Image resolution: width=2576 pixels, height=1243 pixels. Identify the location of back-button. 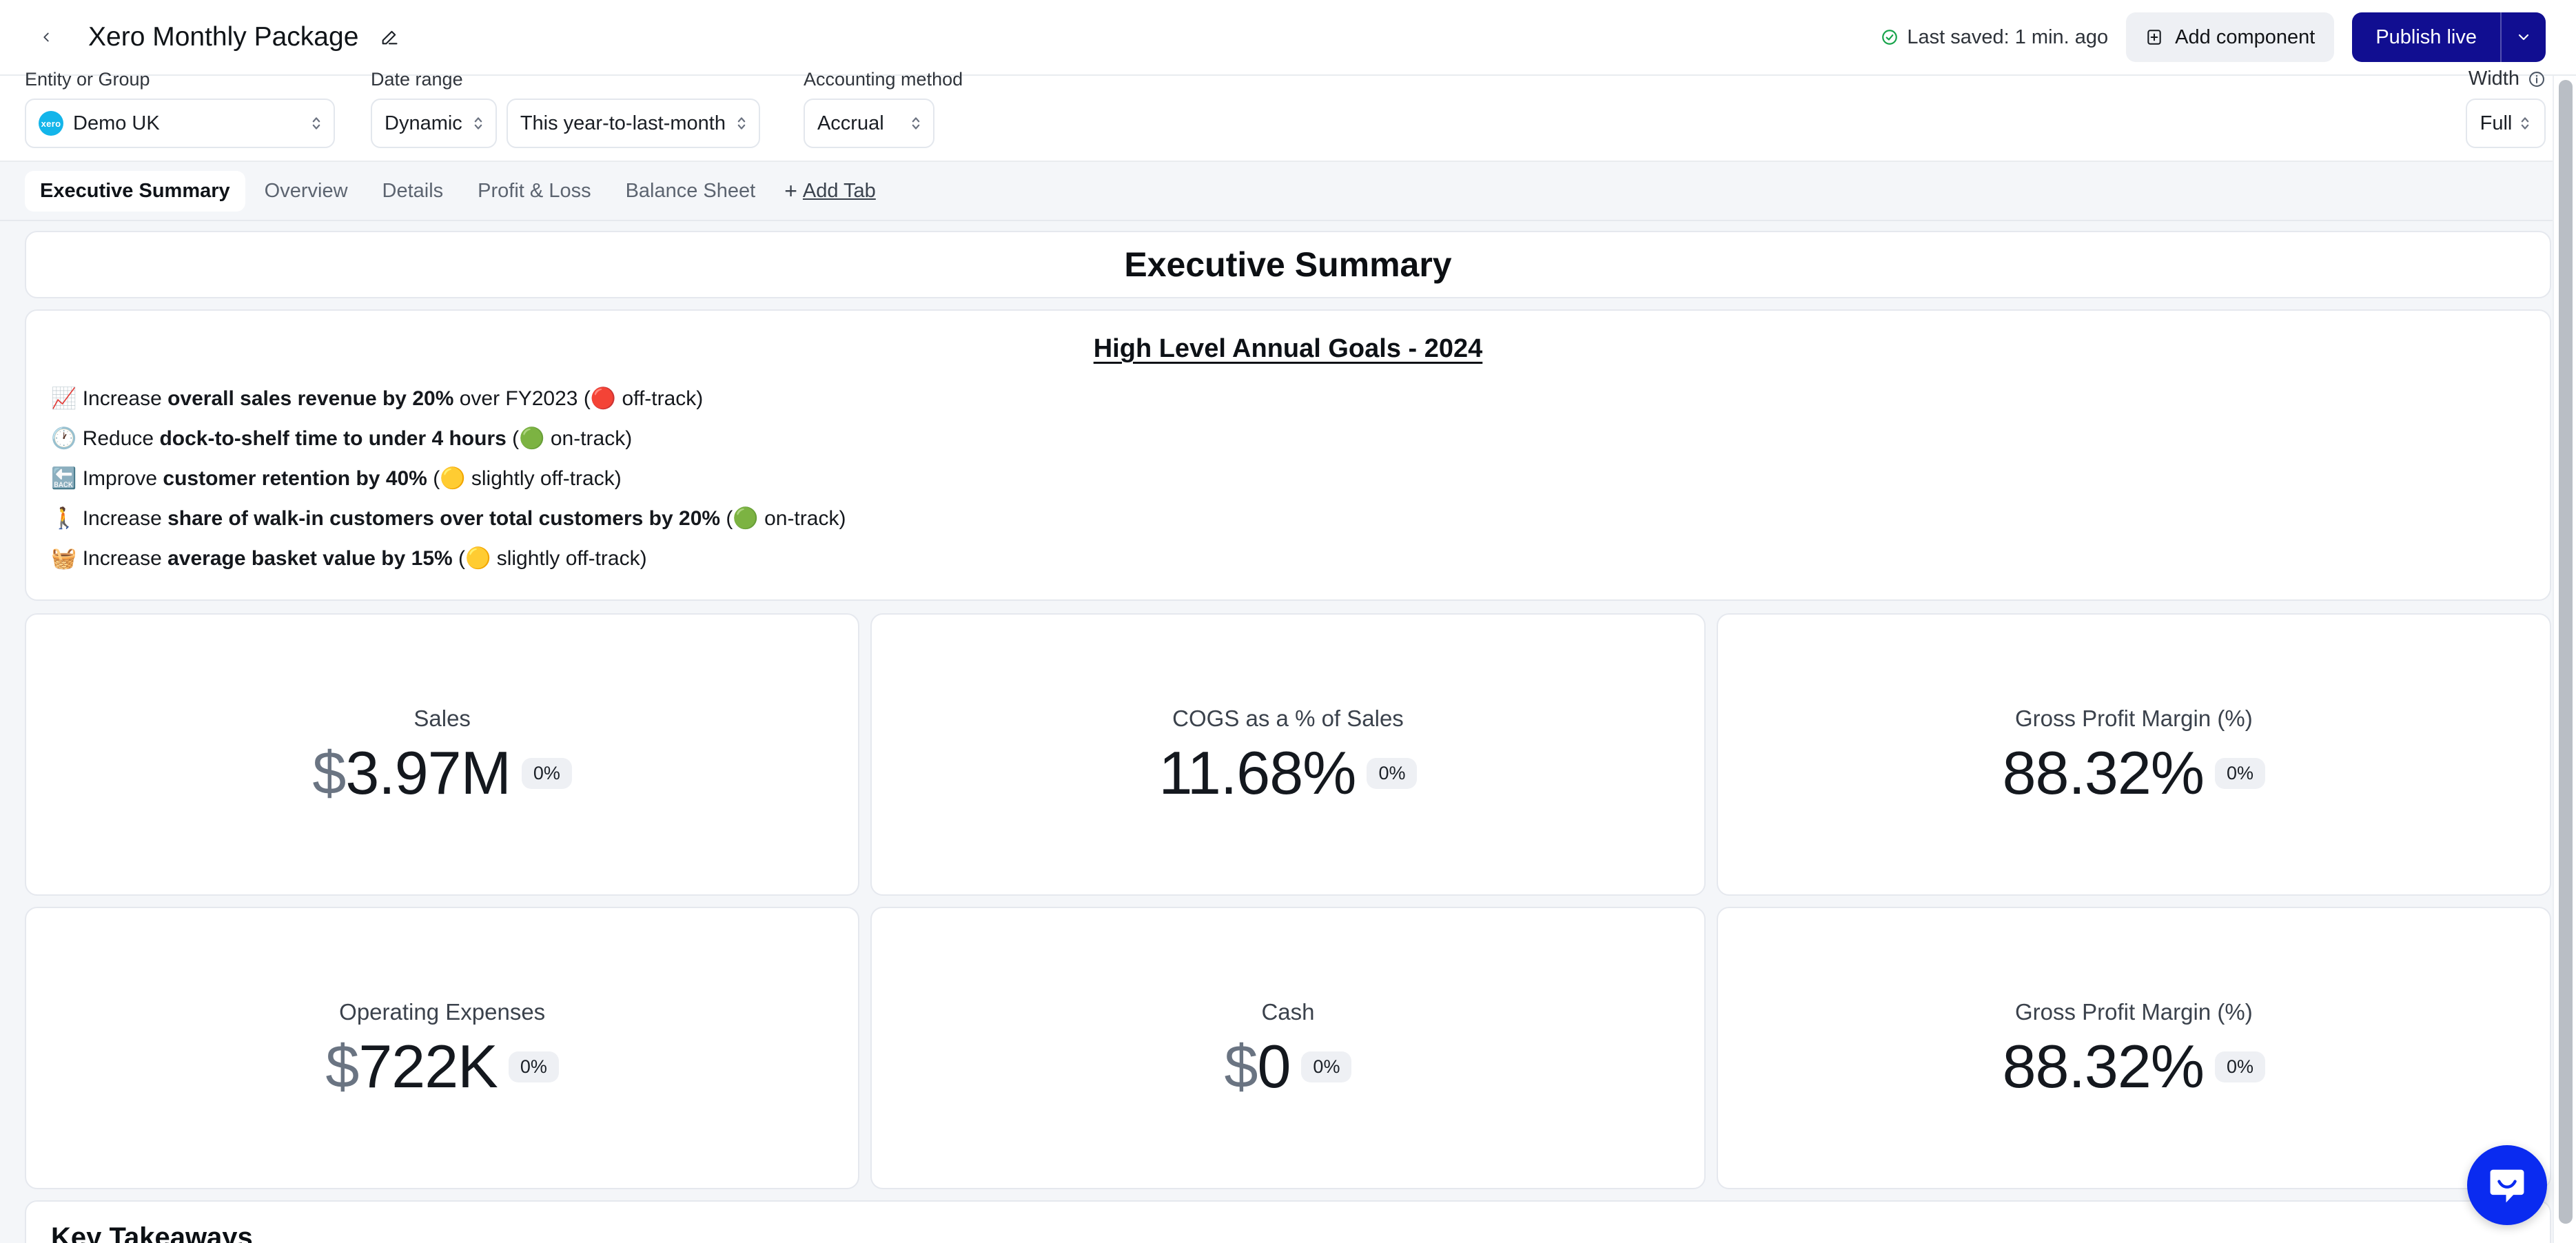
(46, 37).